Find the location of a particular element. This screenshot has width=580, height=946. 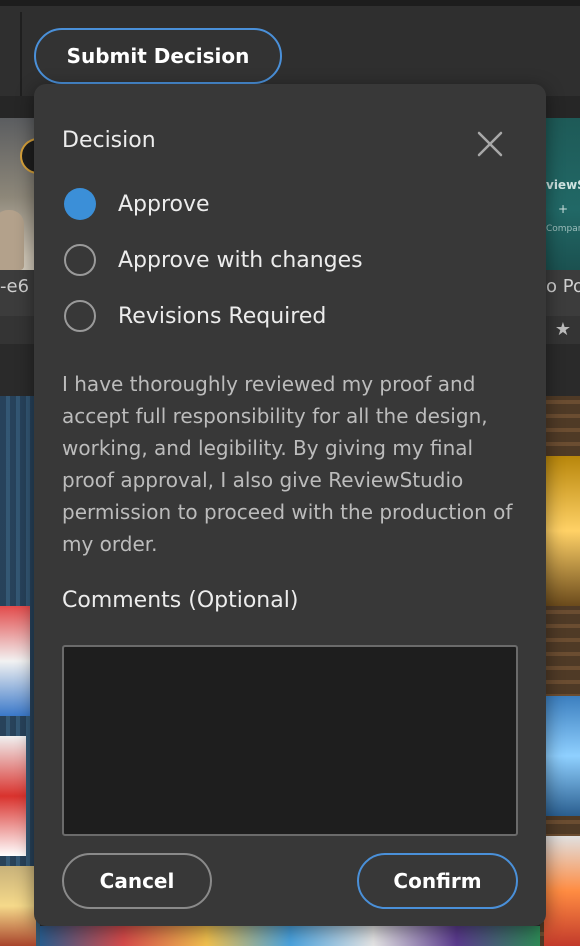

toolbar-divider is located at coordinates (21, 57).